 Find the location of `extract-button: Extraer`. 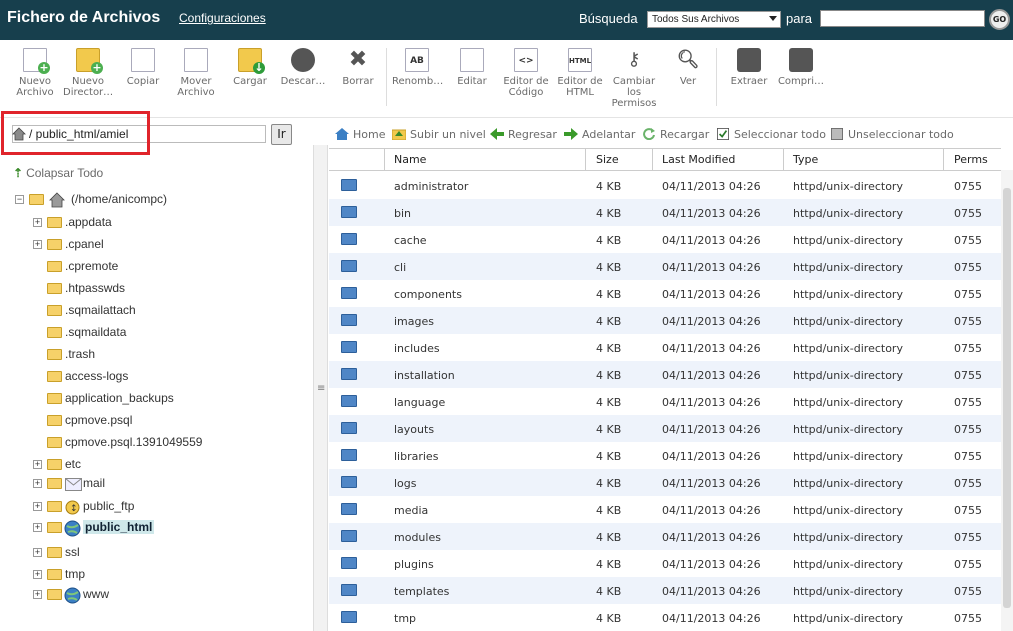

extract-button: Extraer is located at coordinates (749, 67).